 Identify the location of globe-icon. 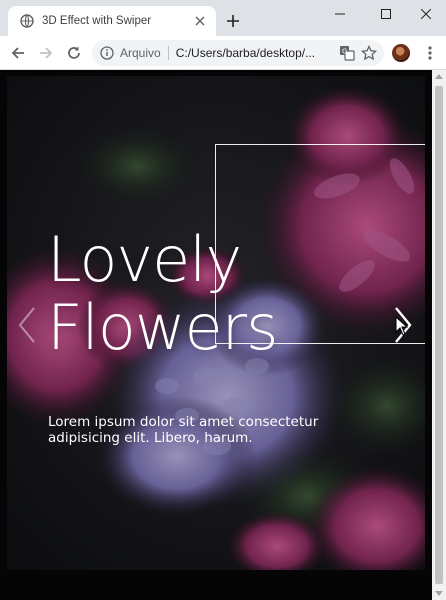
(27, 21).